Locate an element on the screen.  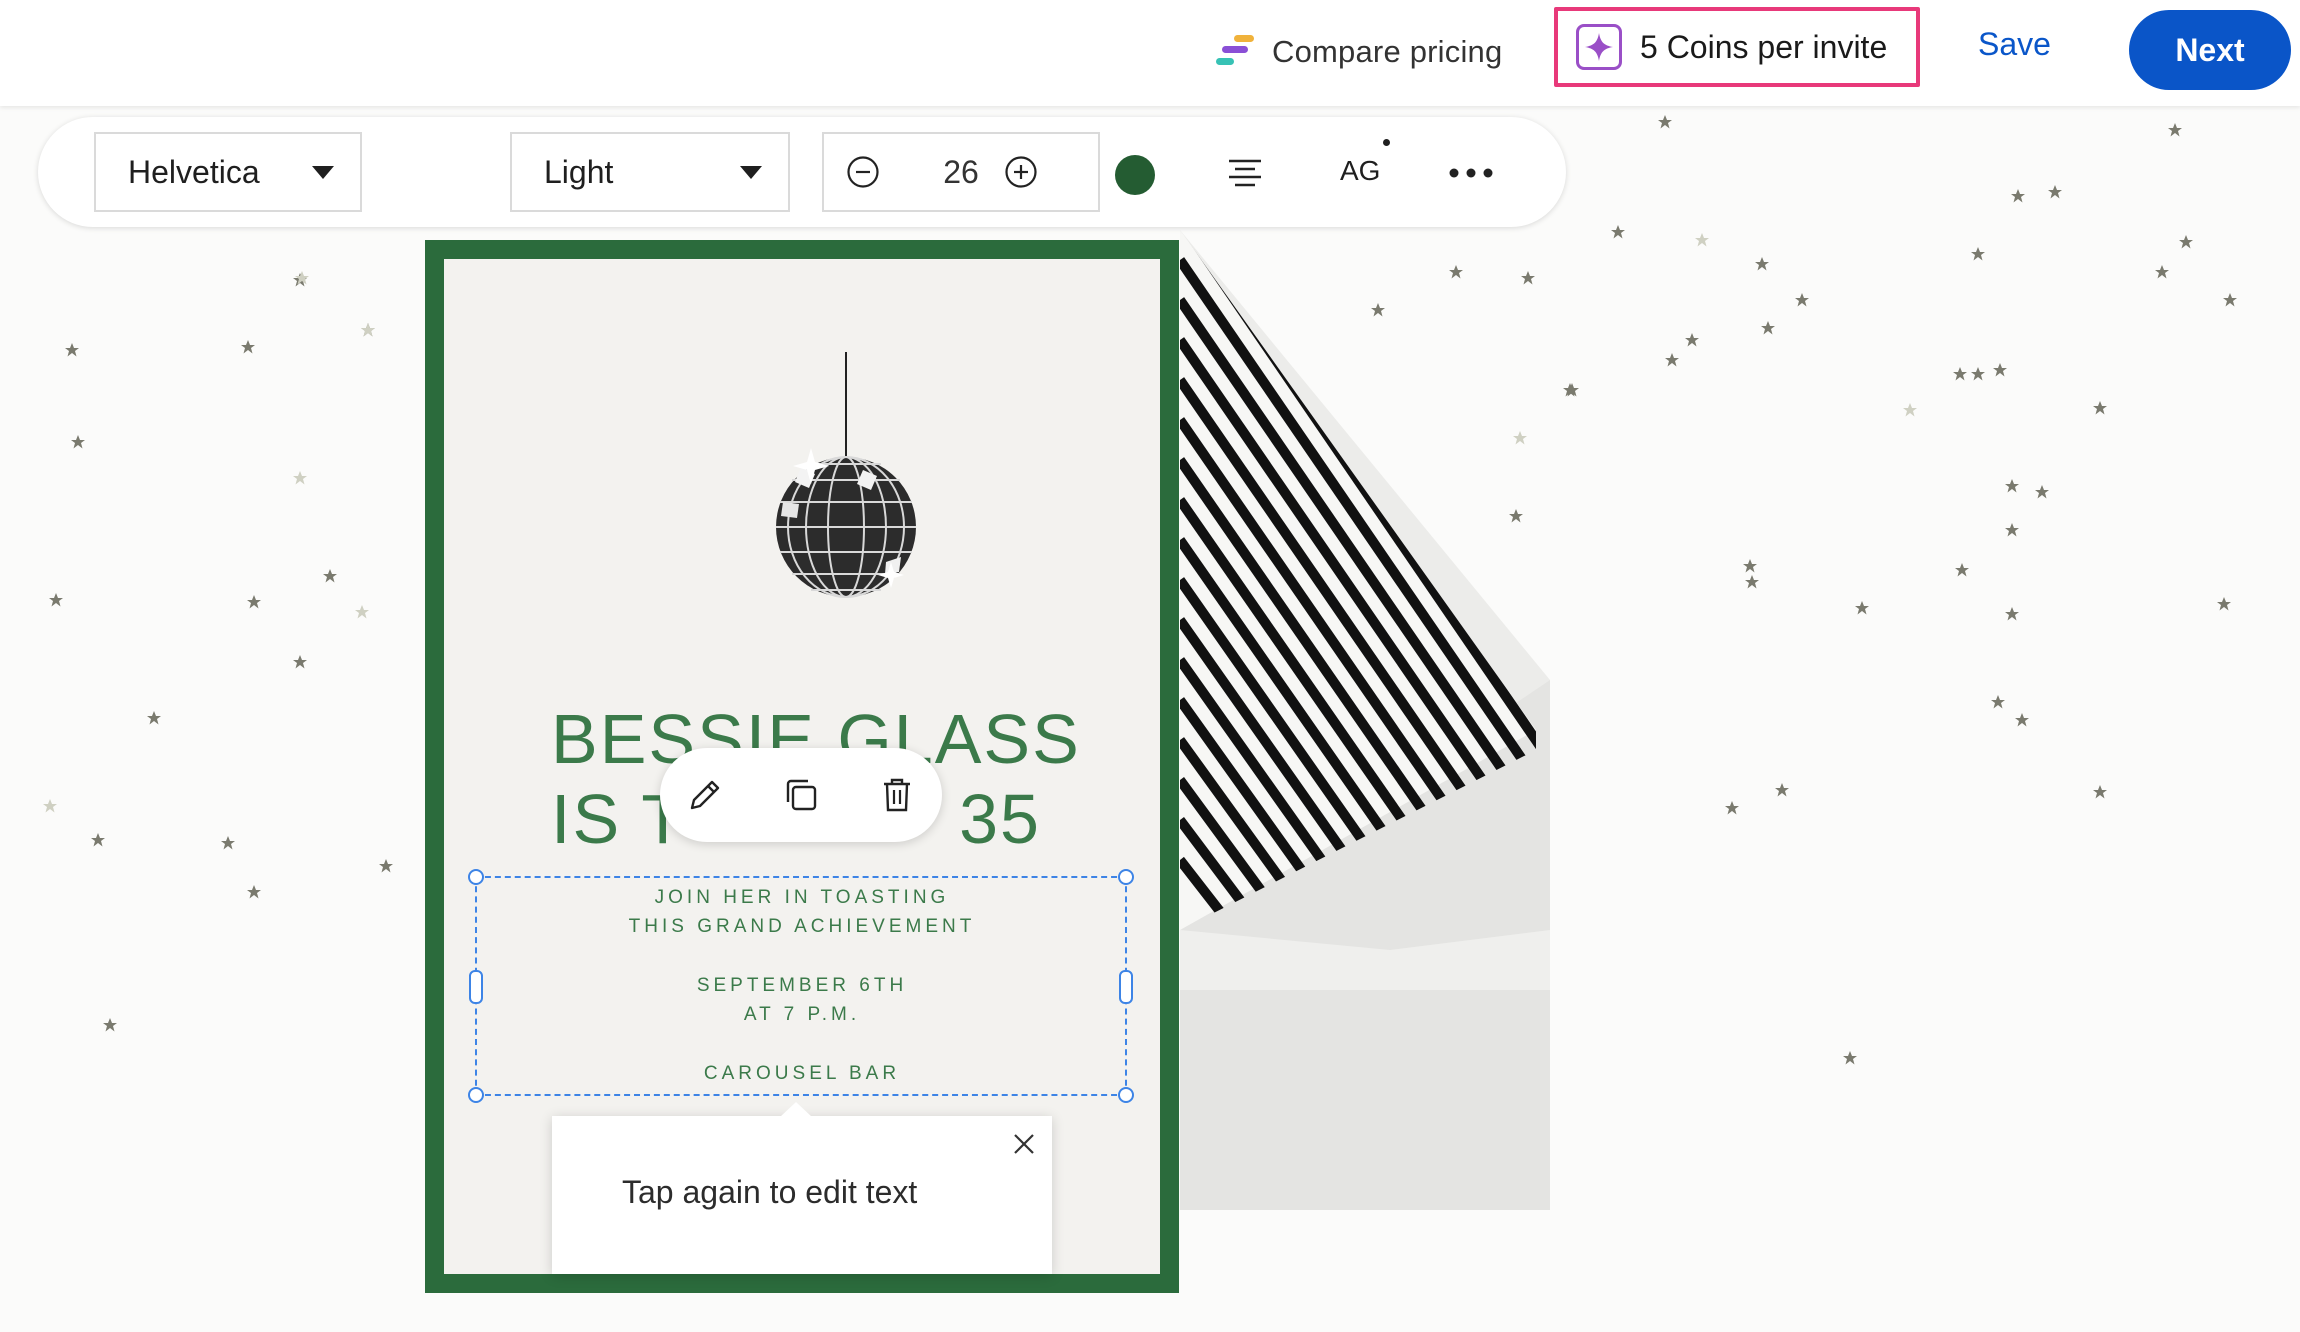
edit-hint-tooltip: Tap again to edit text is located at coordinates (802, 1188).